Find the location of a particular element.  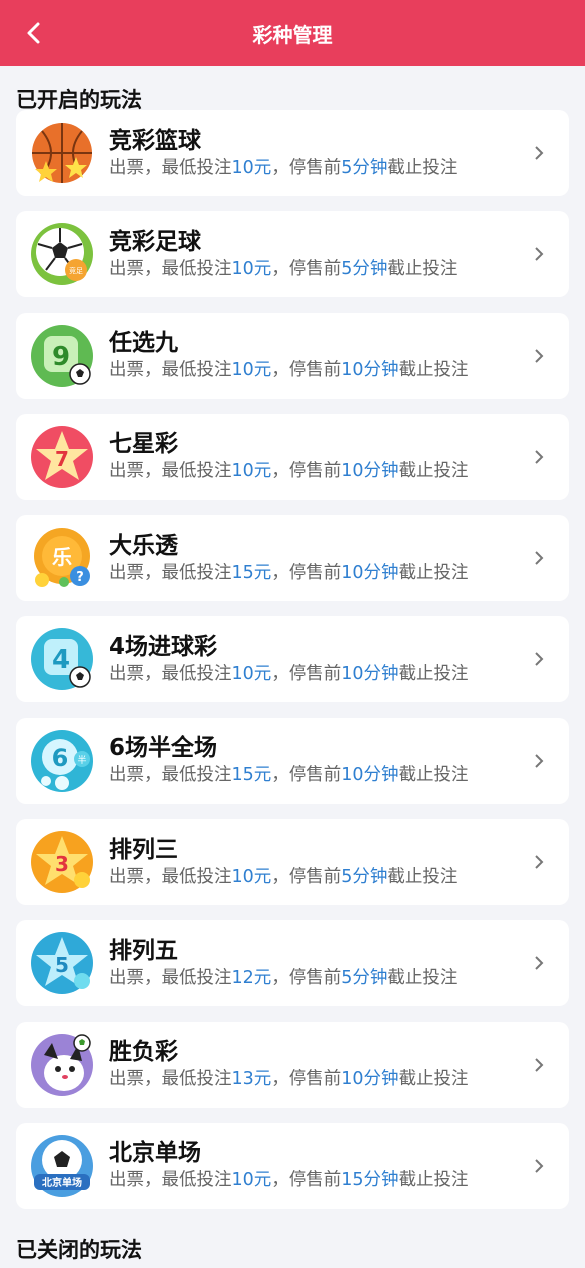

game-name: 4场进球彩 is located at coordinates (163, 646).